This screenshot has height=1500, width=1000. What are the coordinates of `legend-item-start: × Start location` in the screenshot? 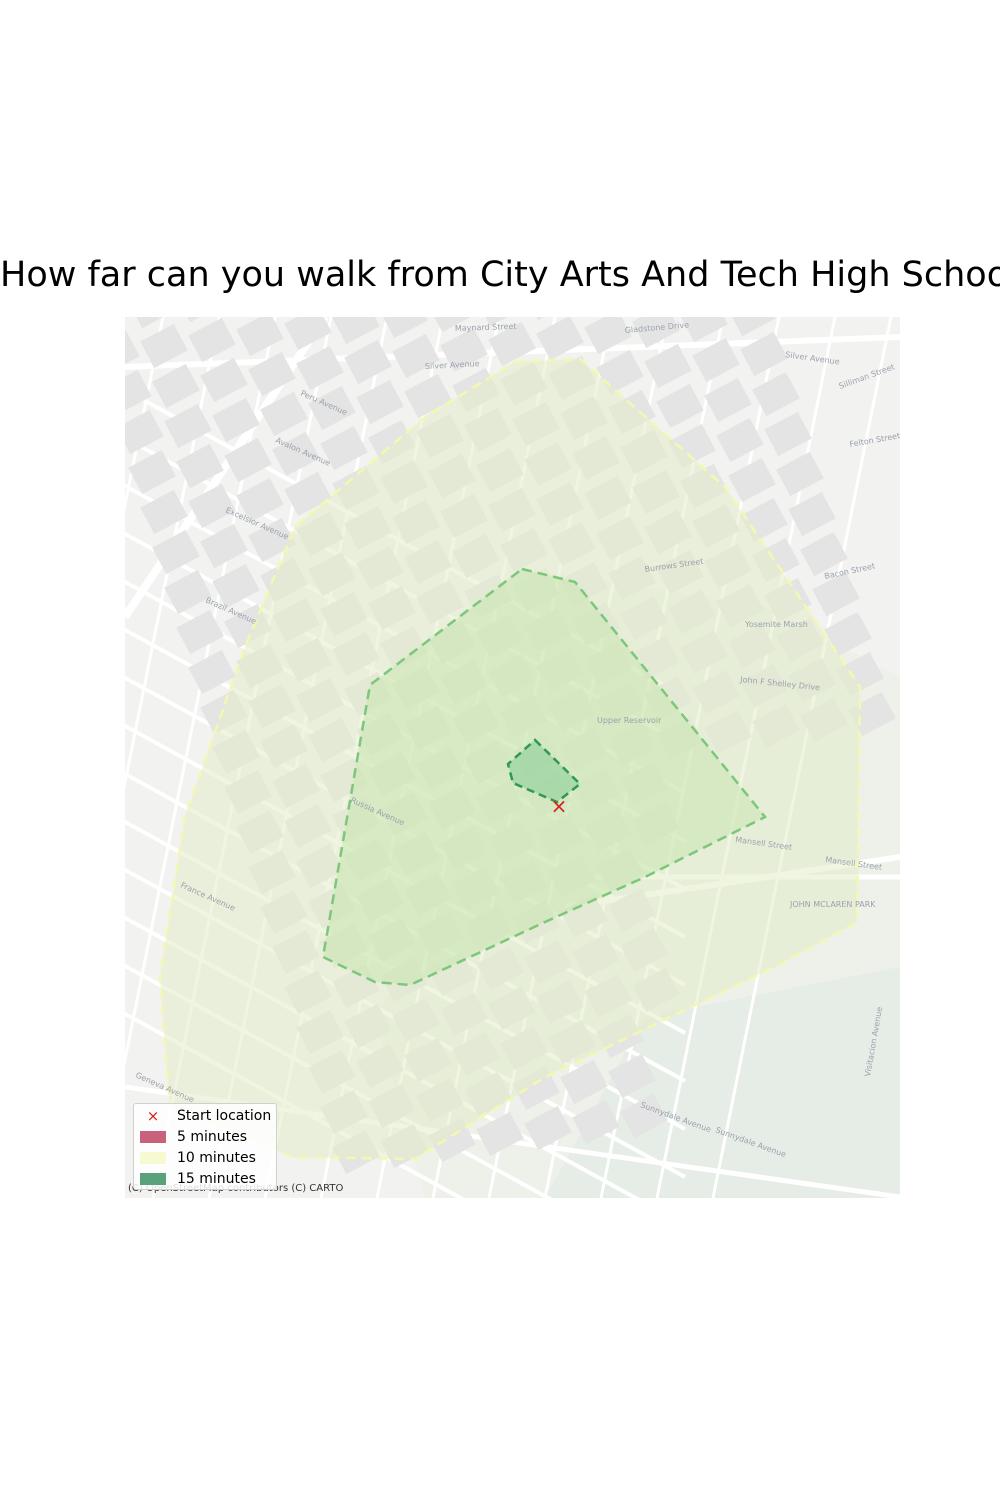 It's located at (206, 1116).